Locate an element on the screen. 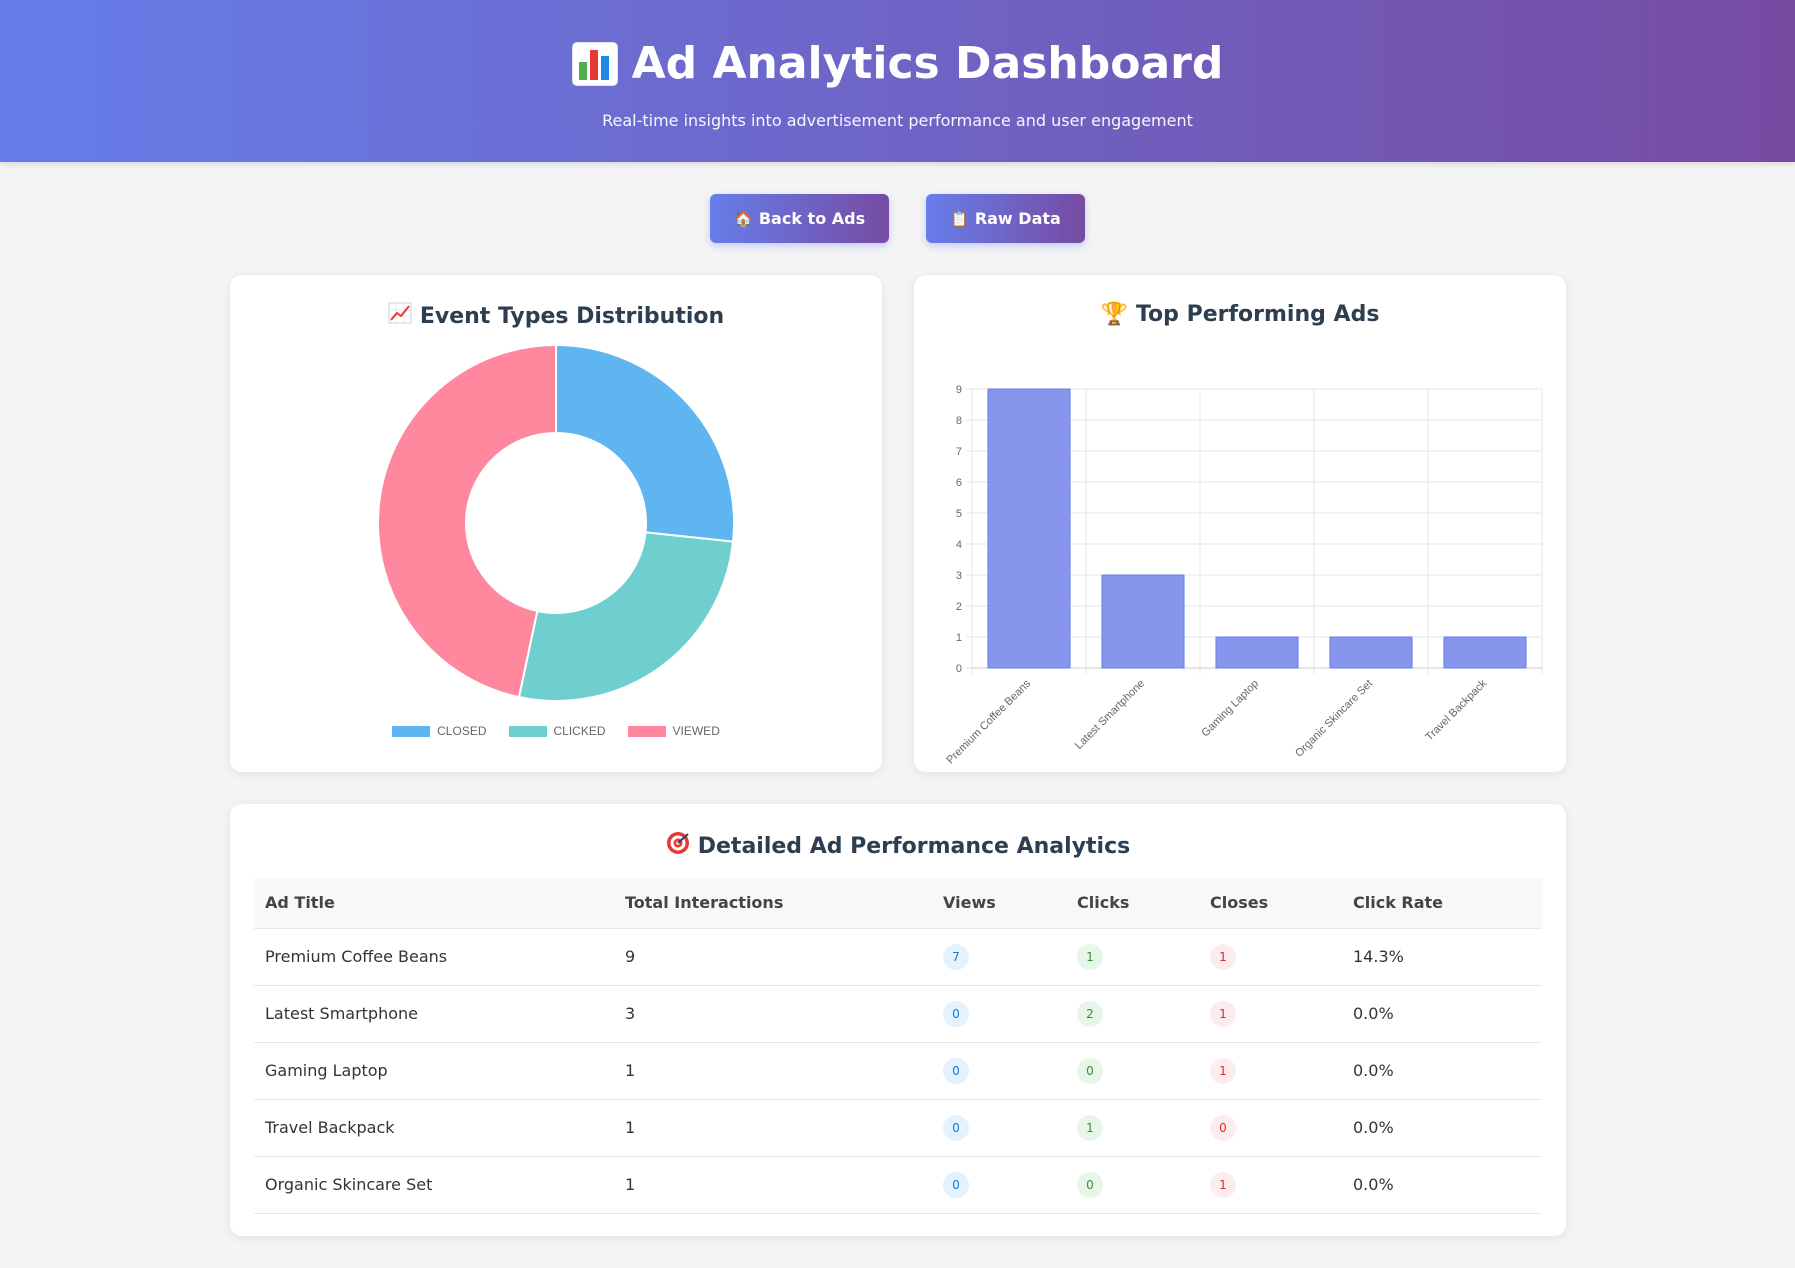 The height and width of the screenshot is (1268, 1795). cell-views: 7 is located at coordinates (999, 957).